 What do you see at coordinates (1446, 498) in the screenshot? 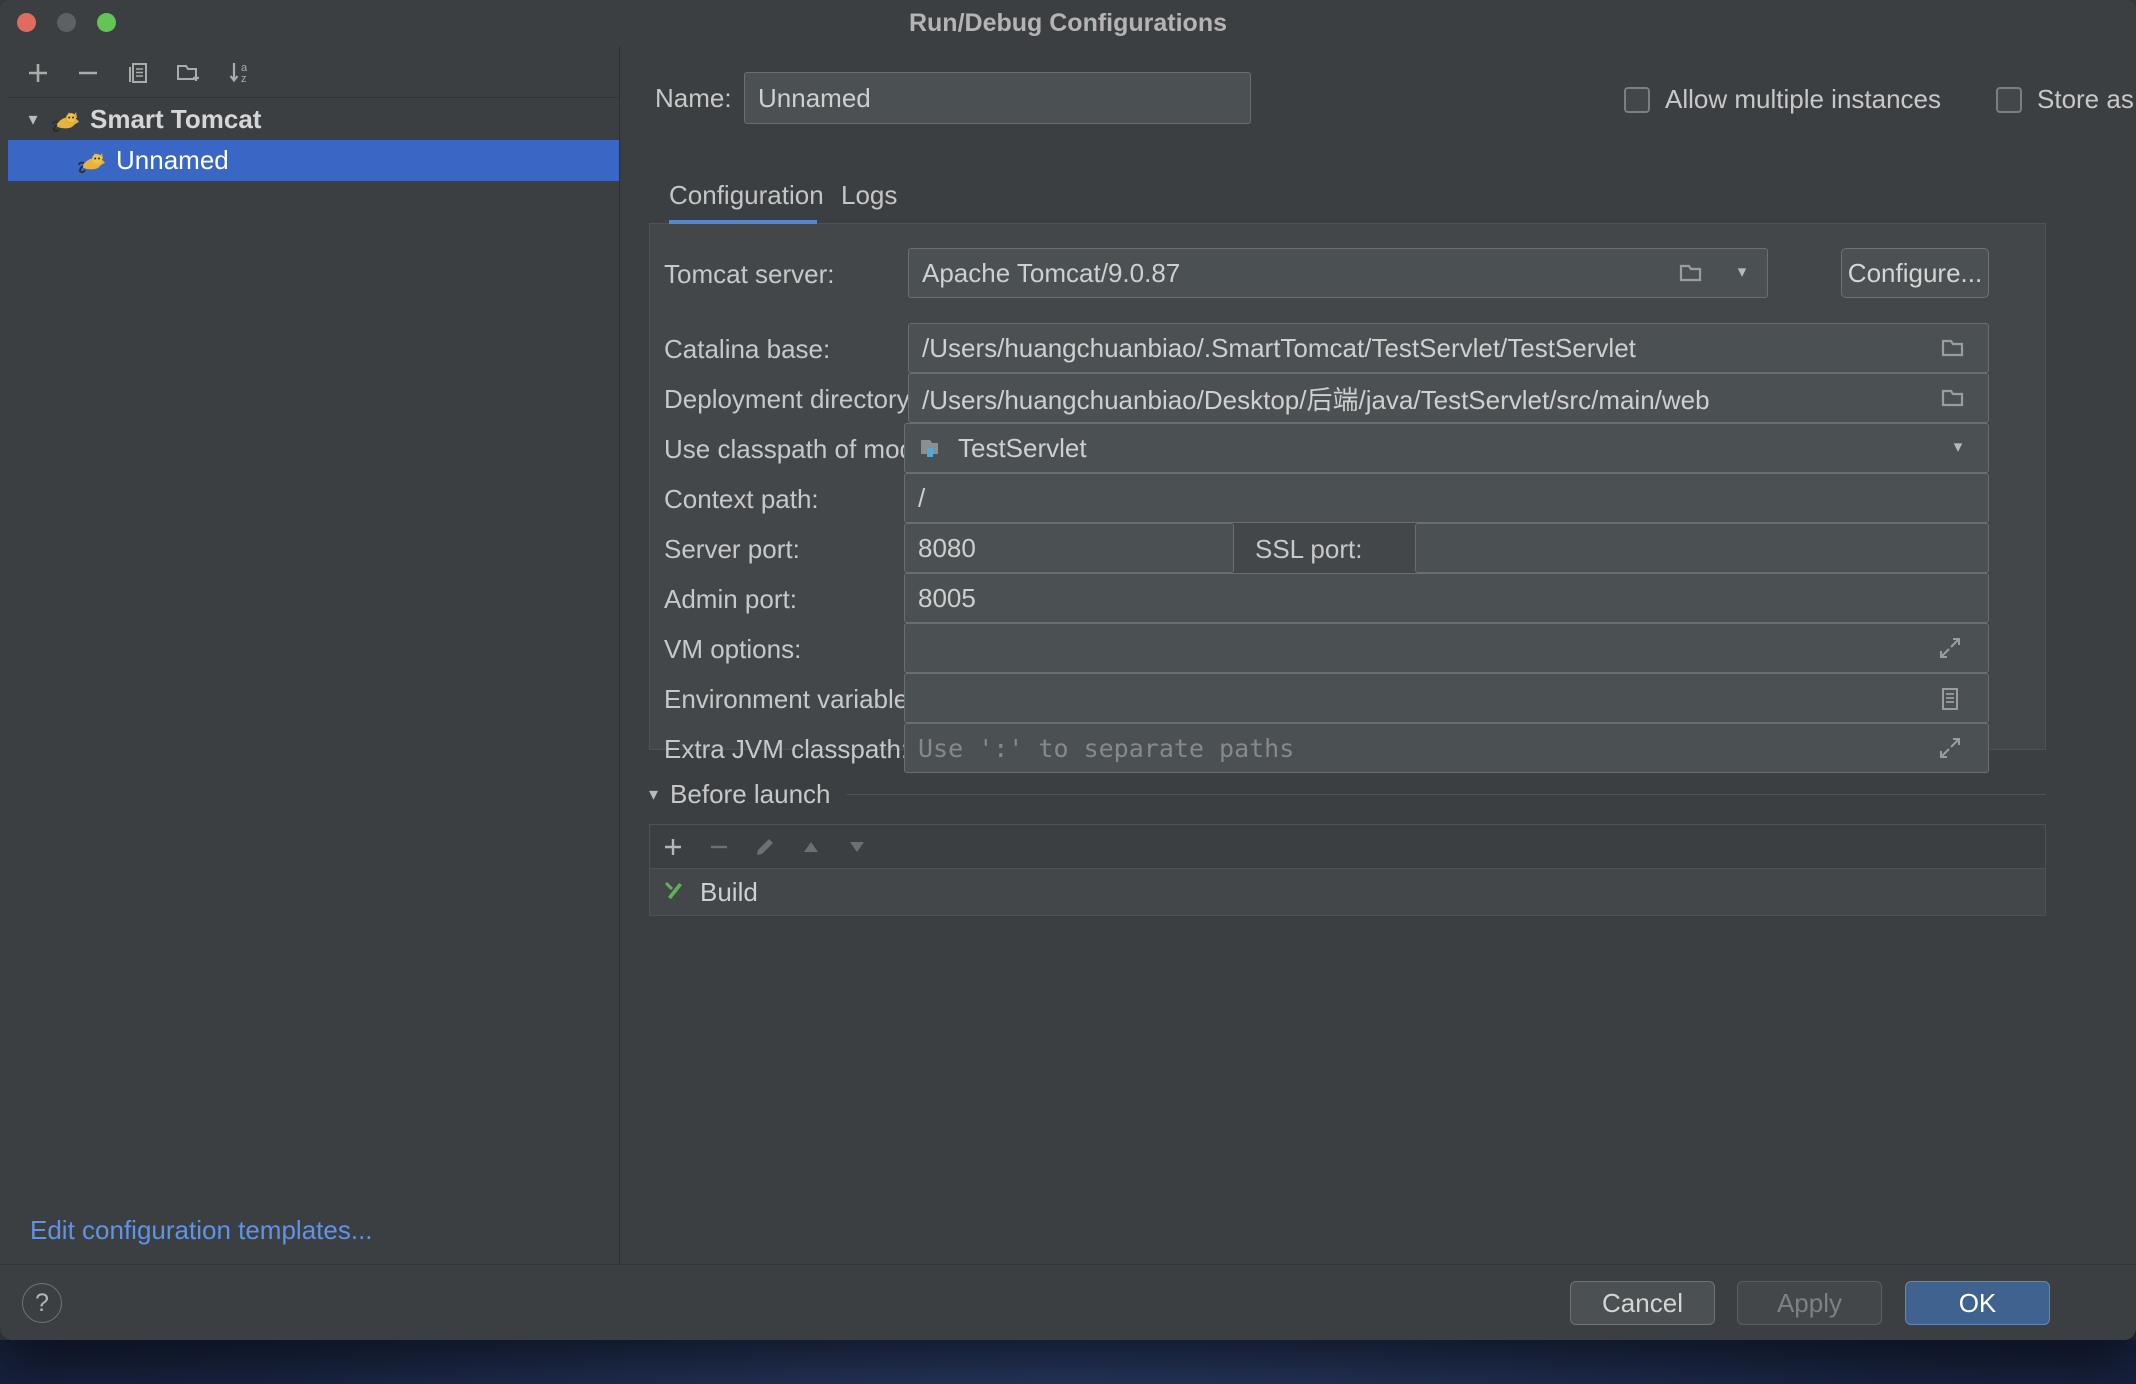
I see `context-path-input: /` at bounding box center [1446, 498].